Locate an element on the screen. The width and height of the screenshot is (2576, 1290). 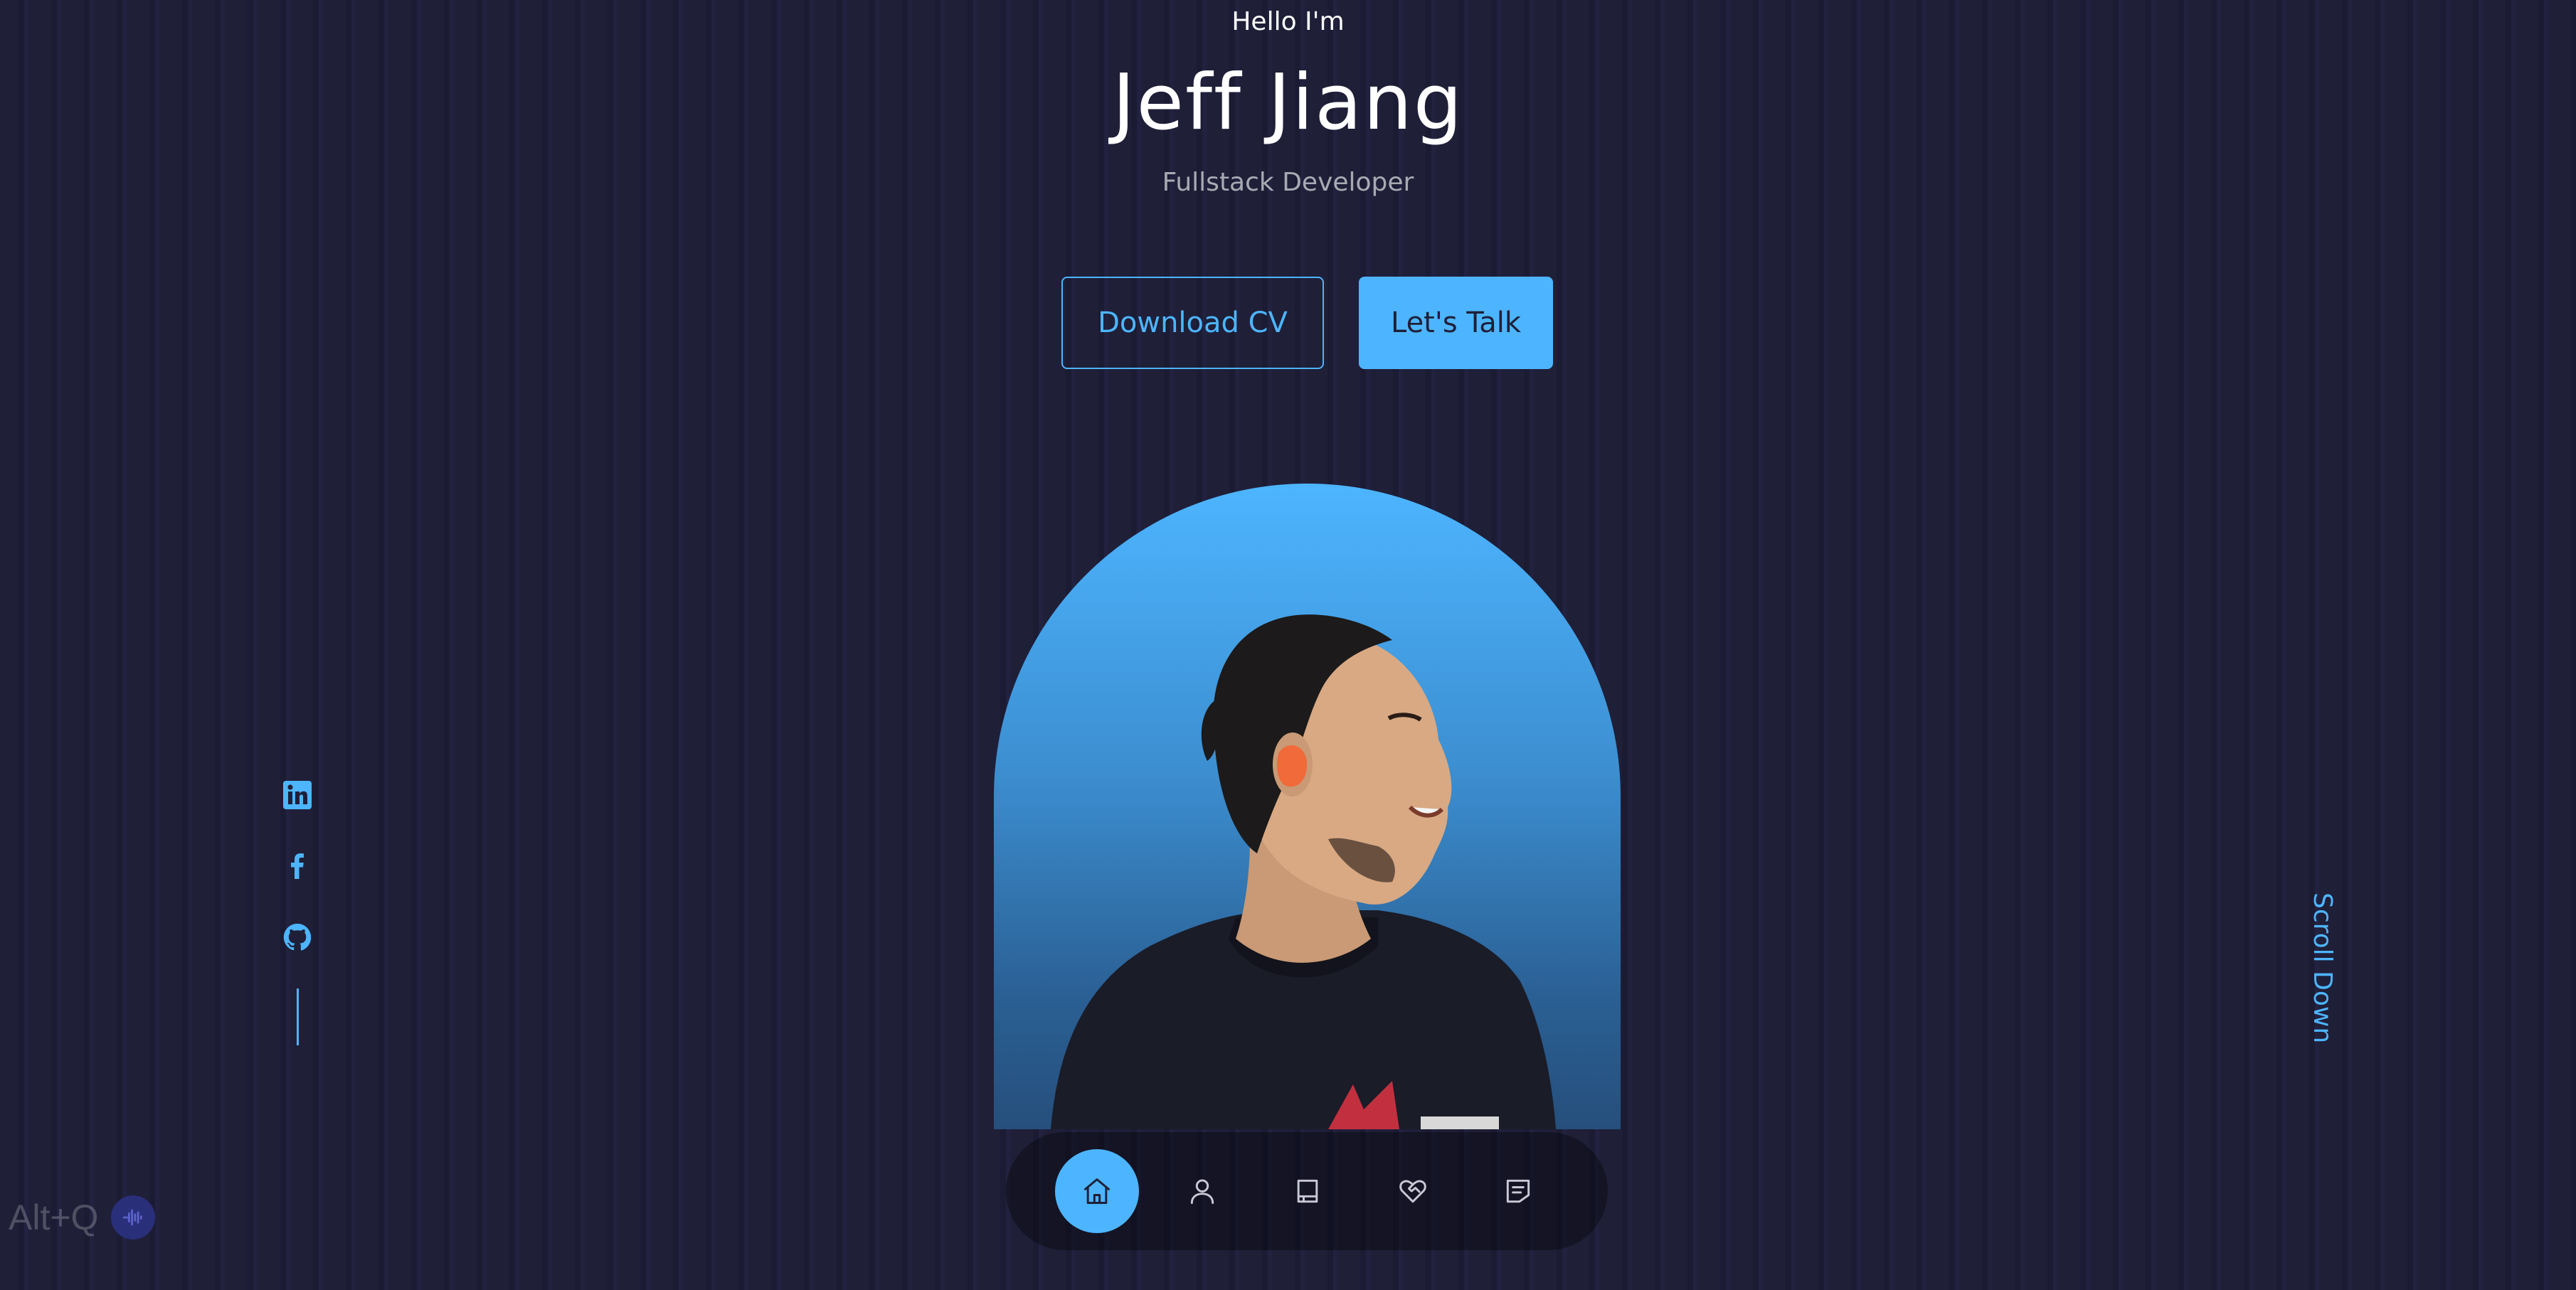
profile-photo is located at coordinates (1308, 806).